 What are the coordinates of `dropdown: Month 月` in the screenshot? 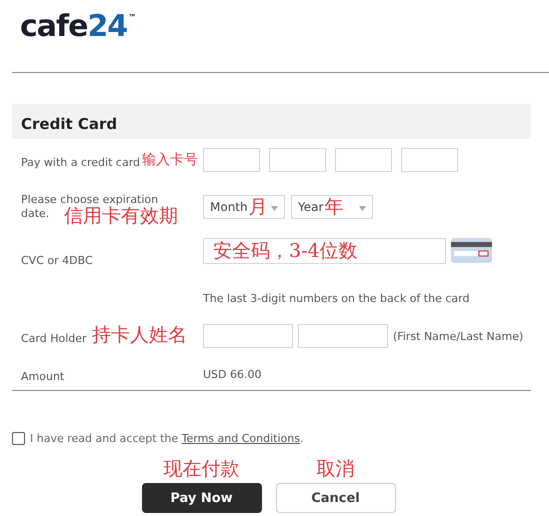 It's located at (244, 207).